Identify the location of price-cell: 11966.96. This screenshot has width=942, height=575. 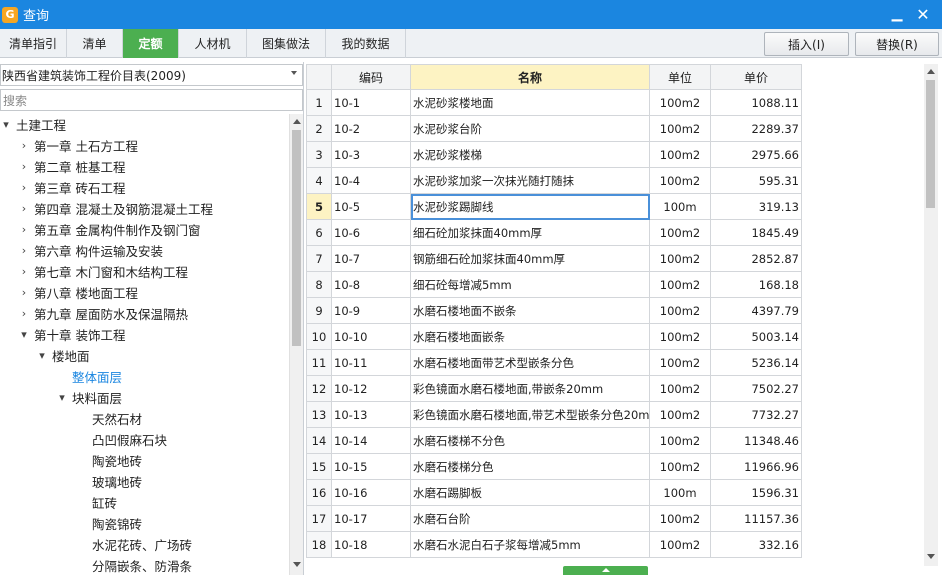
(756, 466).